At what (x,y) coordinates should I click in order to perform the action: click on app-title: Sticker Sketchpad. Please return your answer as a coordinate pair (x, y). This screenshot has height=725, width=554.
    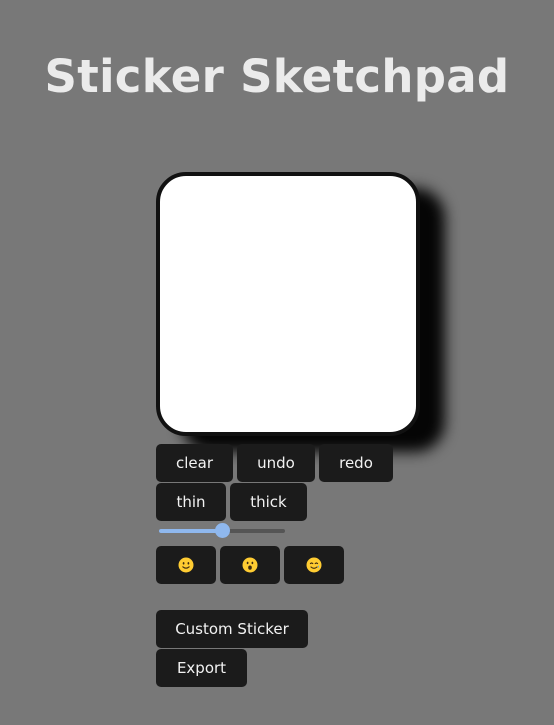
    Looking at the image, I should click on (277, 76).